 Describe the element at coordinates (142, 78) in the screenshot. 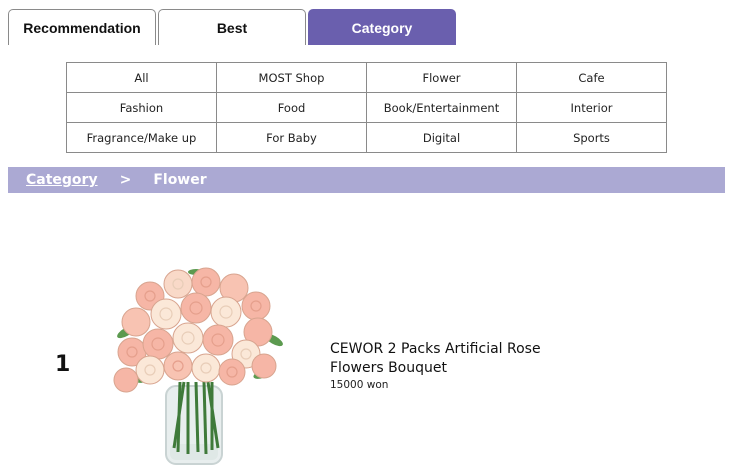

I see `category-all: All` at that location.